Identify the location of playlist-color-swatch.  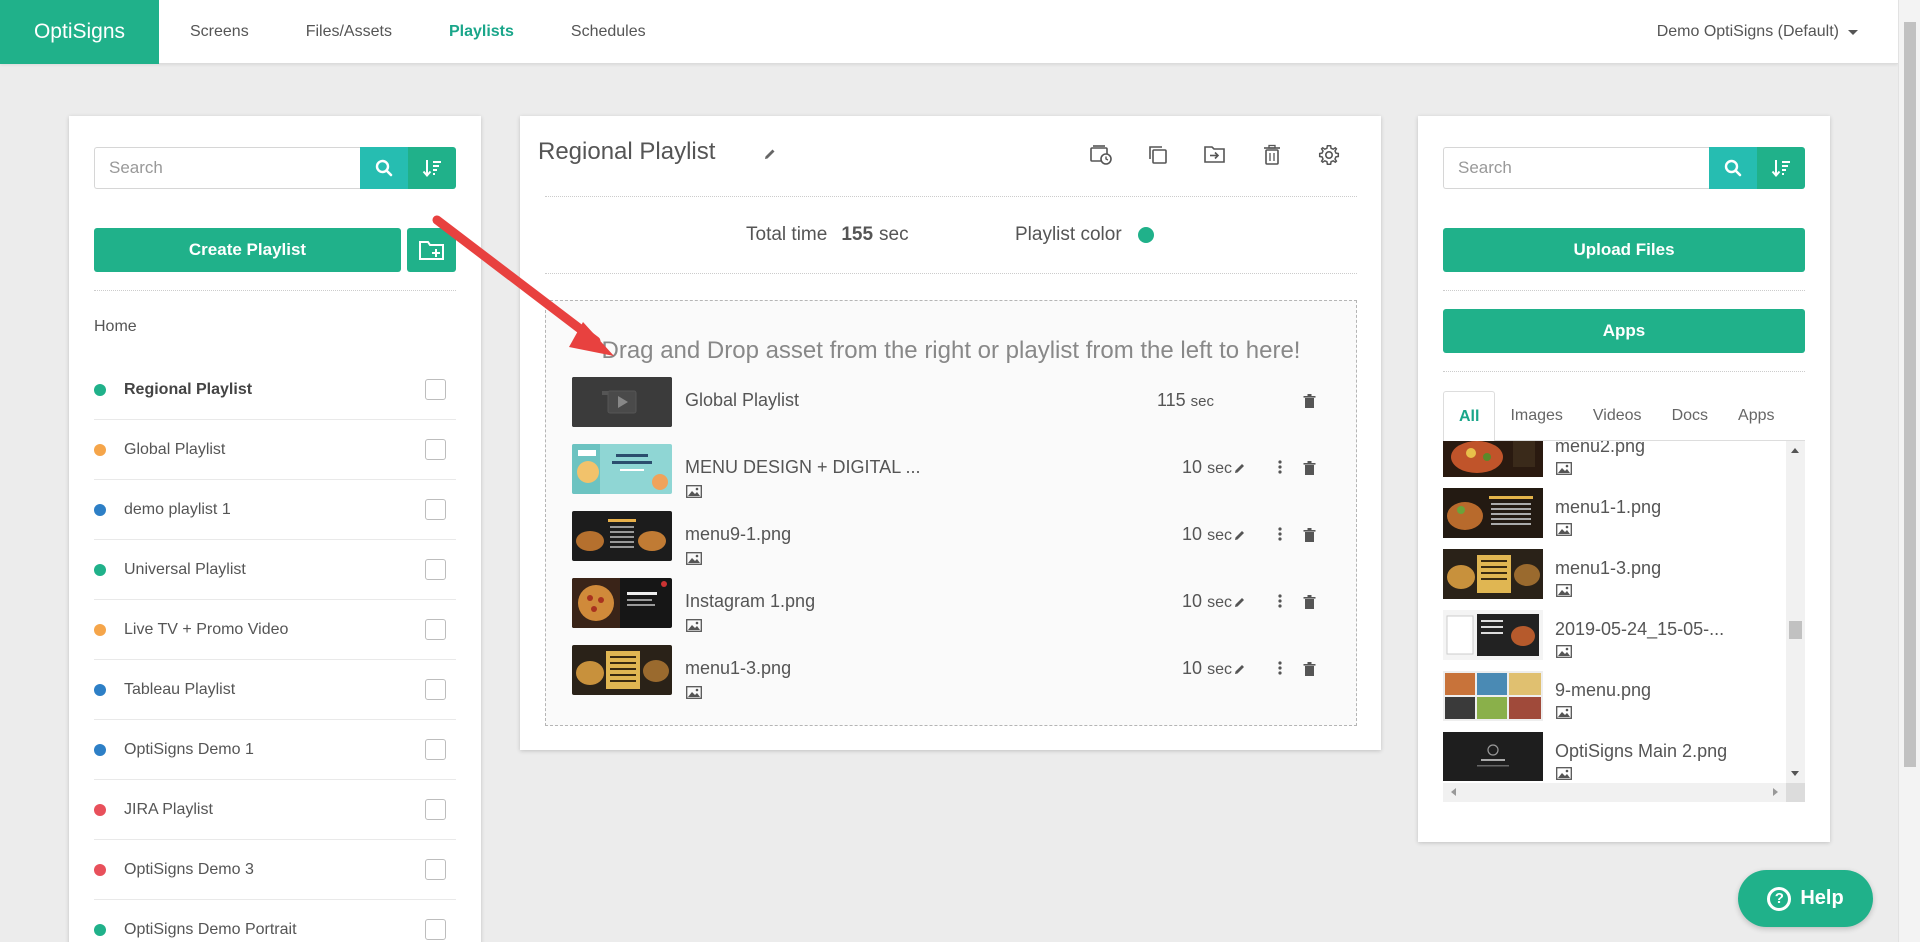
(1145, 235).